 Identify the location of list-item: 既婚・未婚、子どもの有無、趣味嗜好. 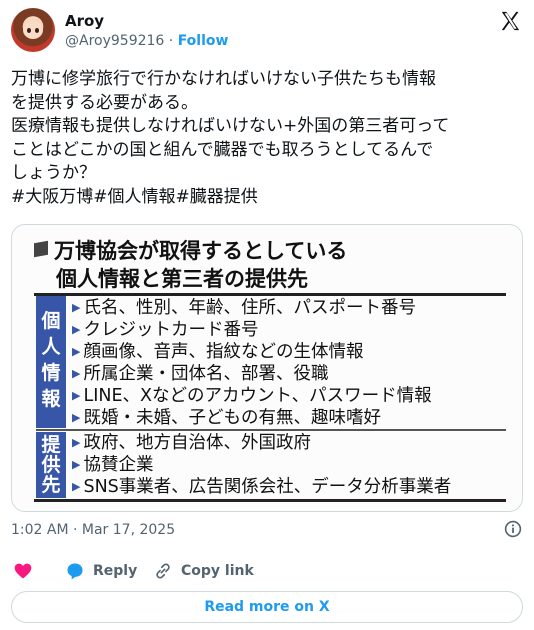
(252, 418).